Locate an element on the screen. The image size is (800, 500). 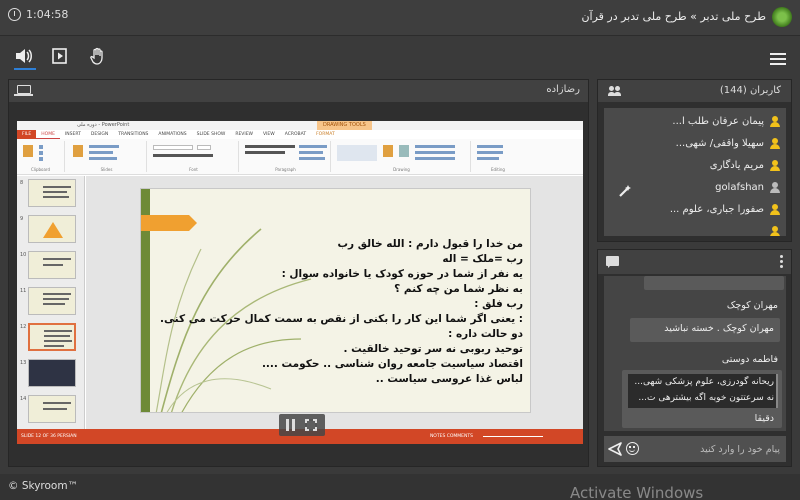
user-item: golafshan is located at coordinates (695, 188).